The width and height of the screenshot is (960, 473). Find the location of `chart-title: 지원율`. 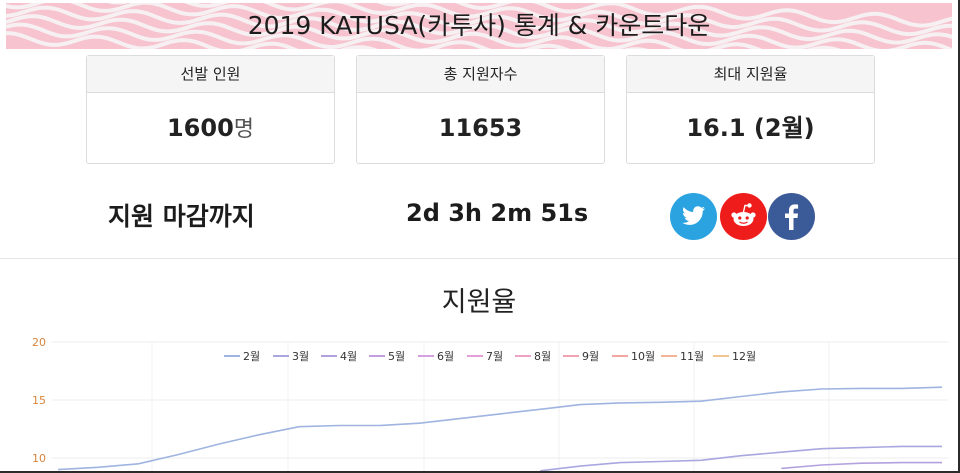

chart-title: 지원율 is located at coordinates (479, 302).